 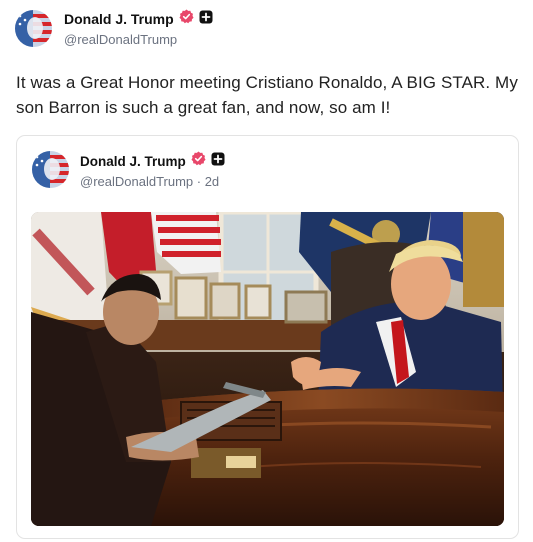 What do you see at coordinates (149, 181) in the screenshot?
I see `quoted-author-handle: @realDonaldTrump · 2d` at bounding box center [149, 181].